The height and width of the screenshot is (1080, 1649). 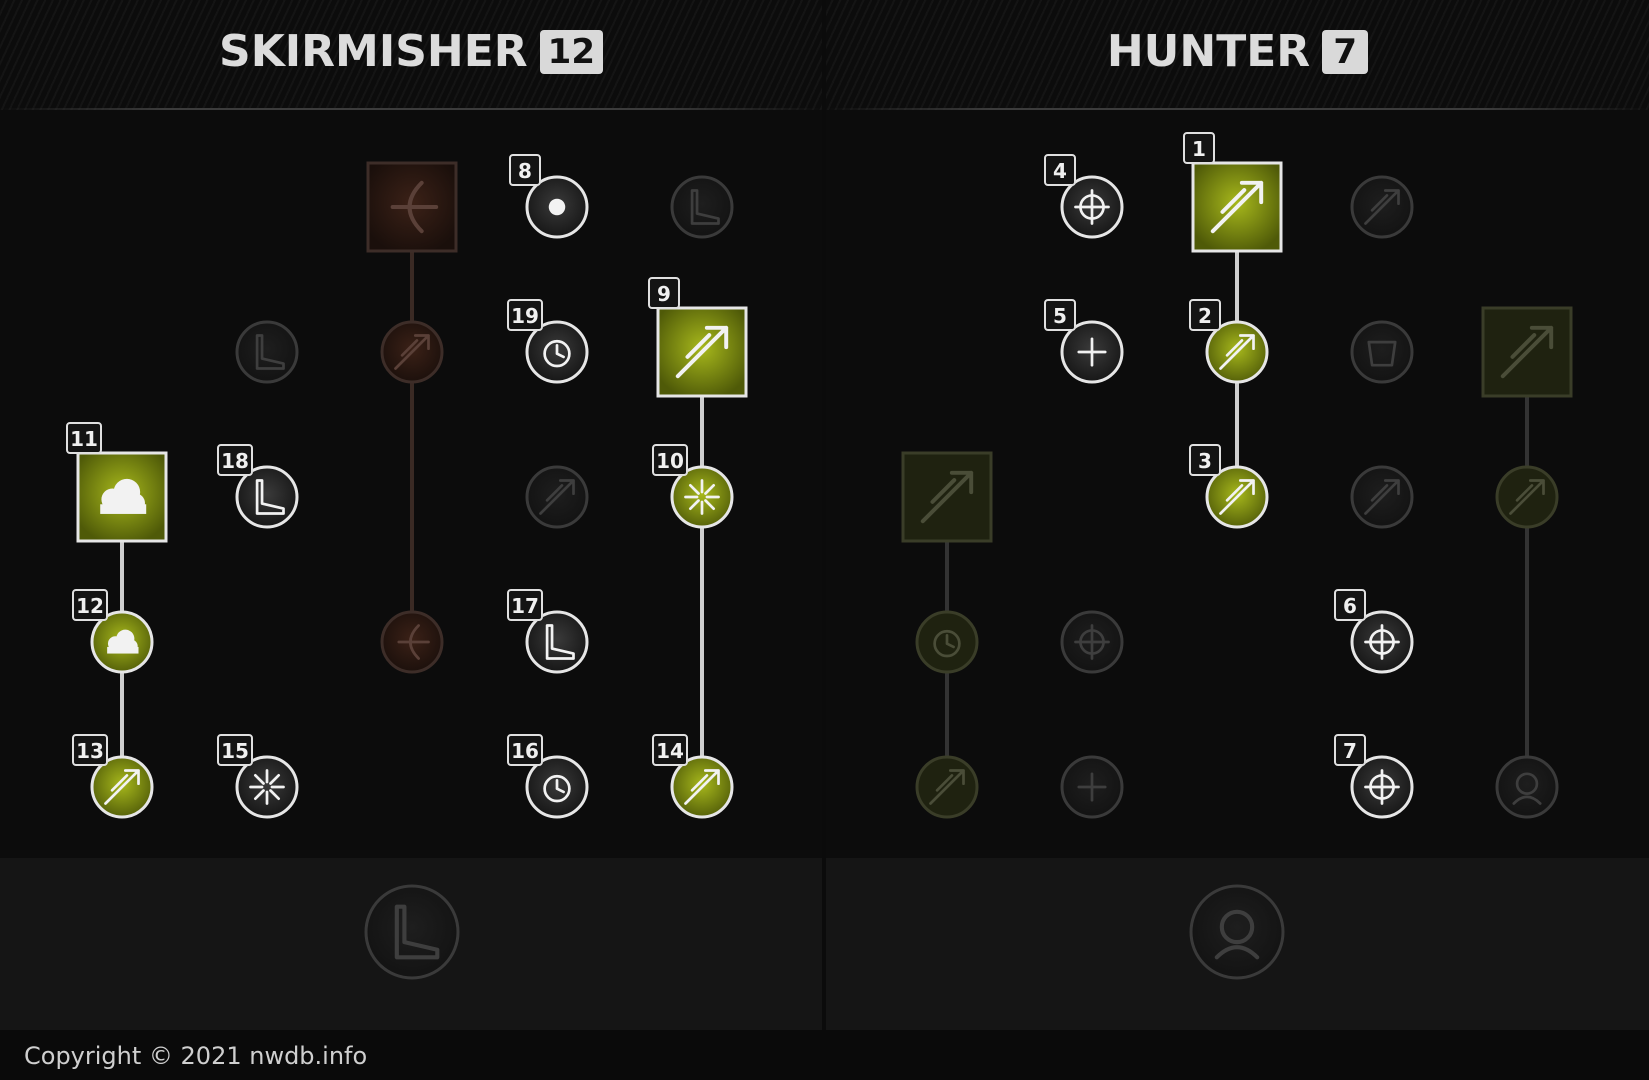 I want to click on order-number: 12, so click(x=90, y=606).